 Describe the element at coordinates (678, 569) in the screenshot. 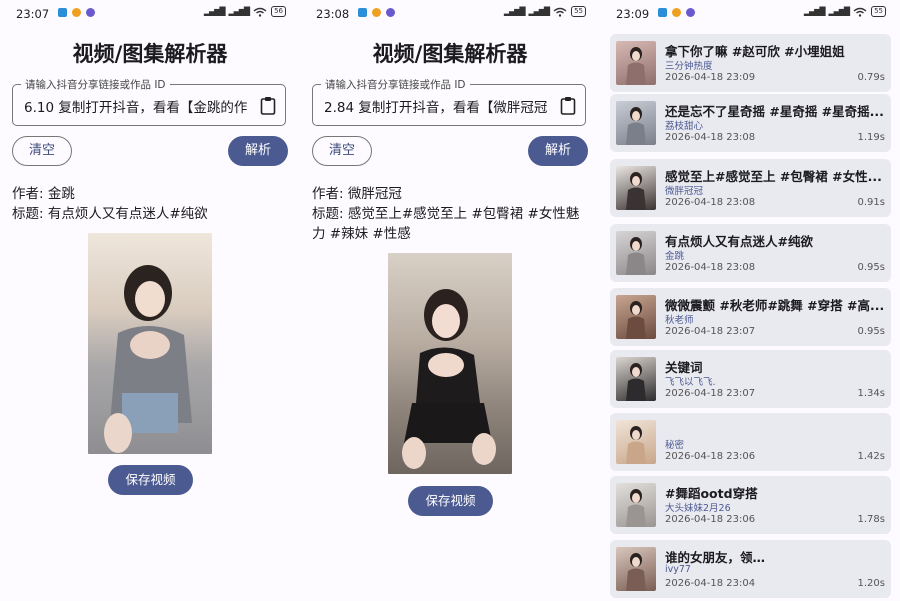

I see `history-item-author: ivy77` at that location.